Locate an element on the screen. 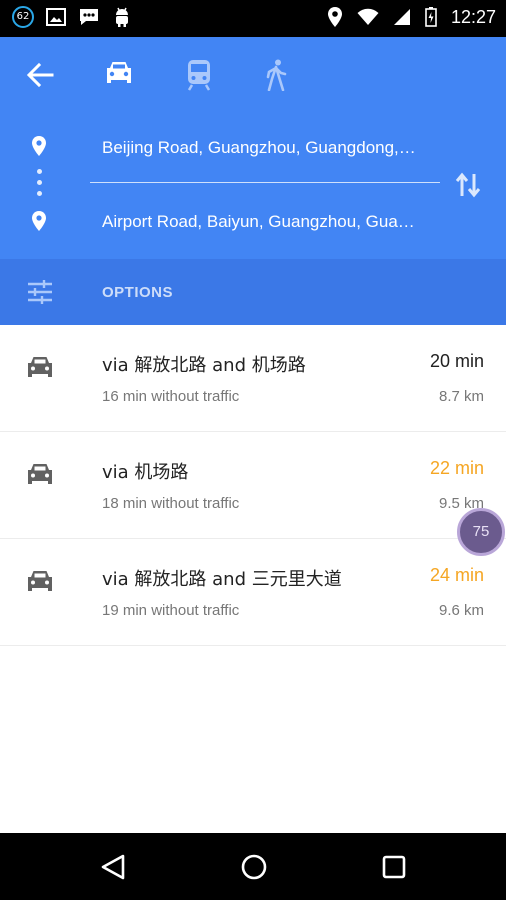 The width and height of the screenshot is (506, 900). clock: 12:27 is located at coordinates (473, 16).